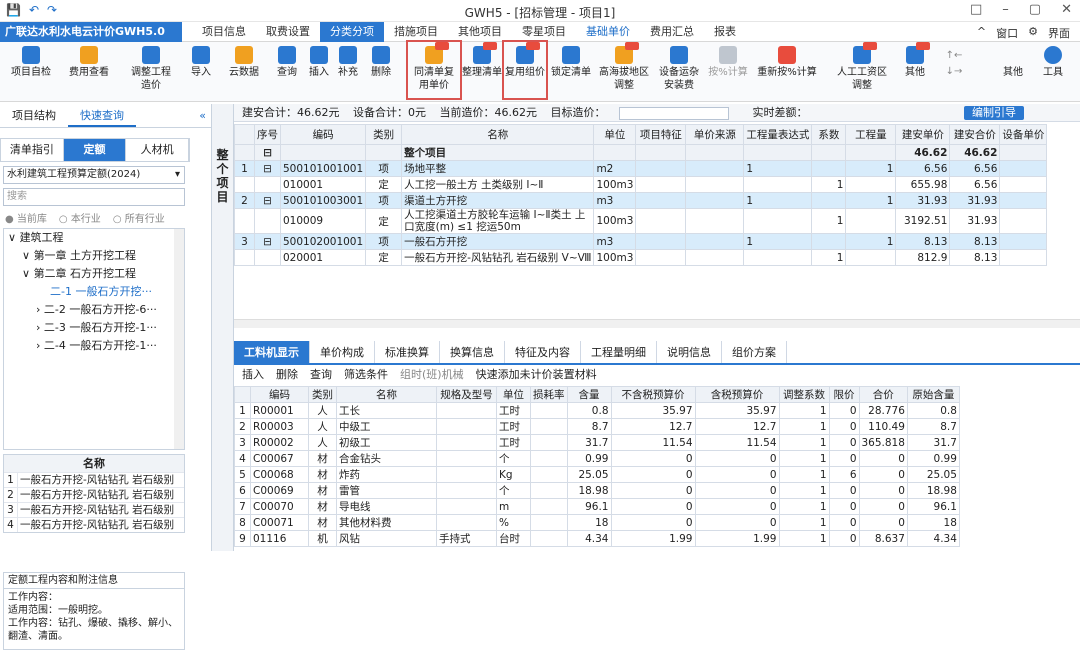  What do you see at coordinates (933, 490) in the screenshot?
I see `orig-cell: 18.98` at bounding box center [933, 490].